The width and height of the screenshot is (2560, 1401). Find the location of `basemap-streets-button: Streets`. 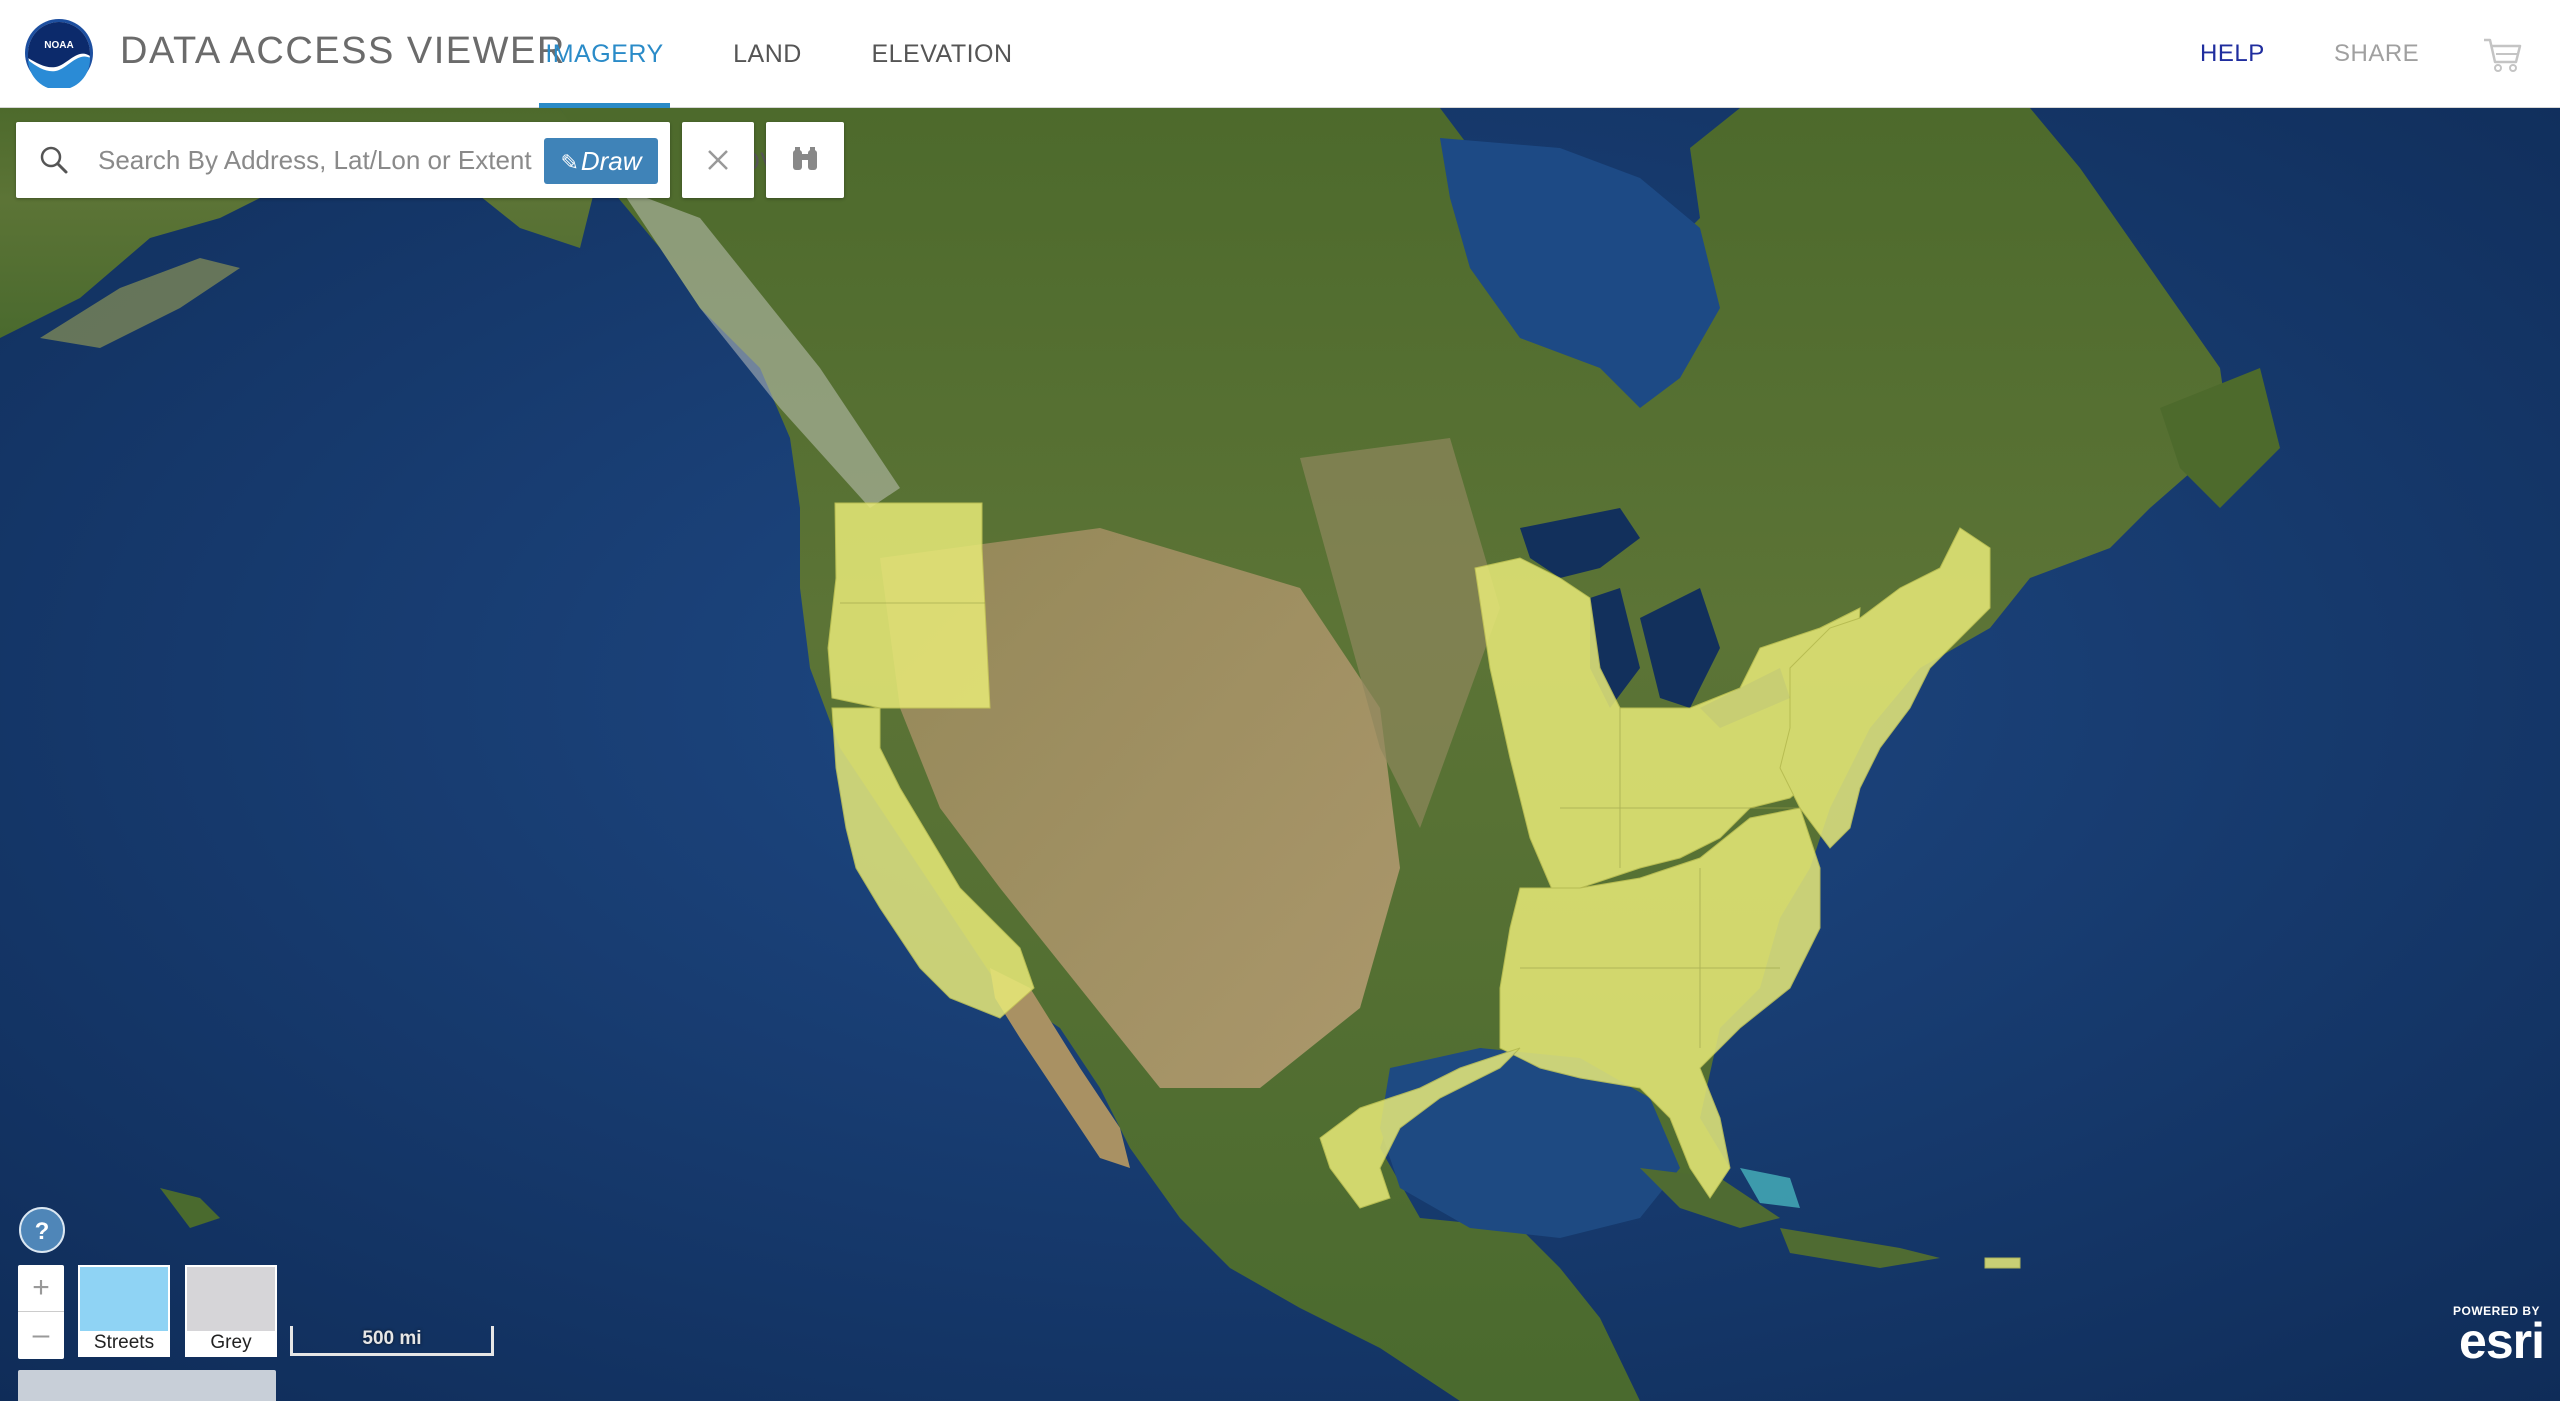

basemap-streets-button: Streets is located at coordinates (124, 1311).